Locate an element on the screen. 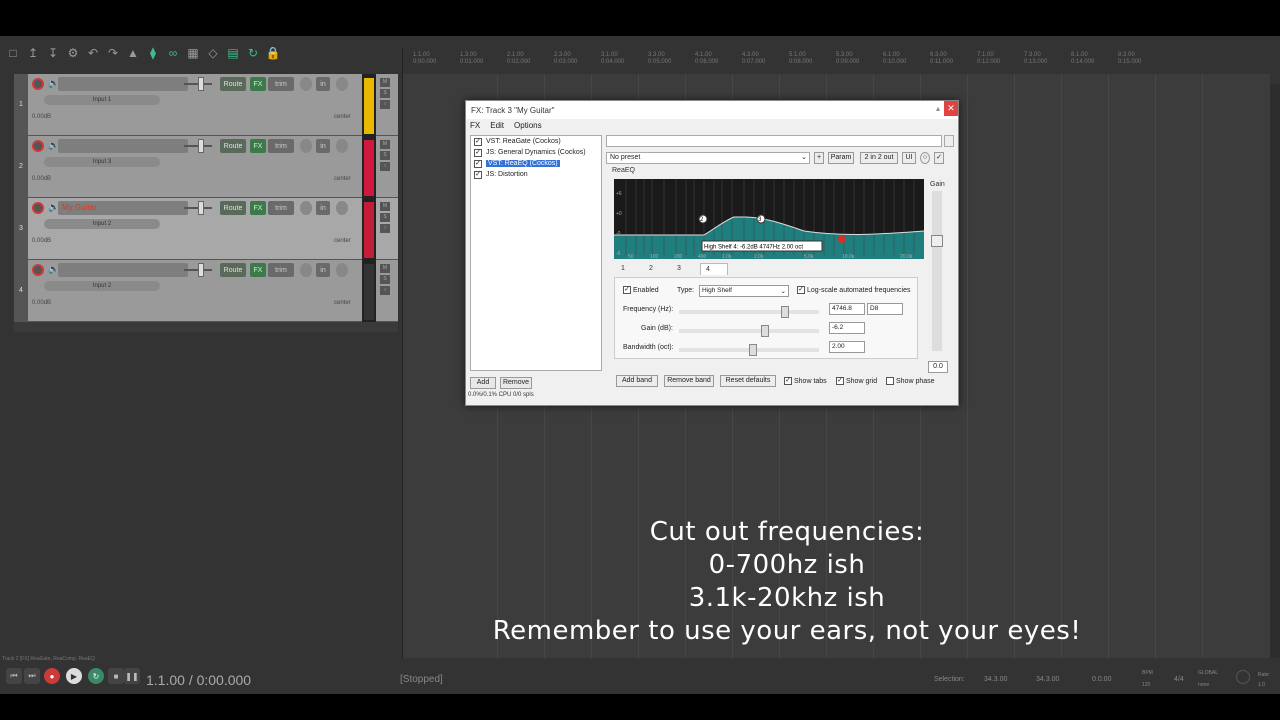  gain-db-input: -6.2 is located at coordinates (847, 328).